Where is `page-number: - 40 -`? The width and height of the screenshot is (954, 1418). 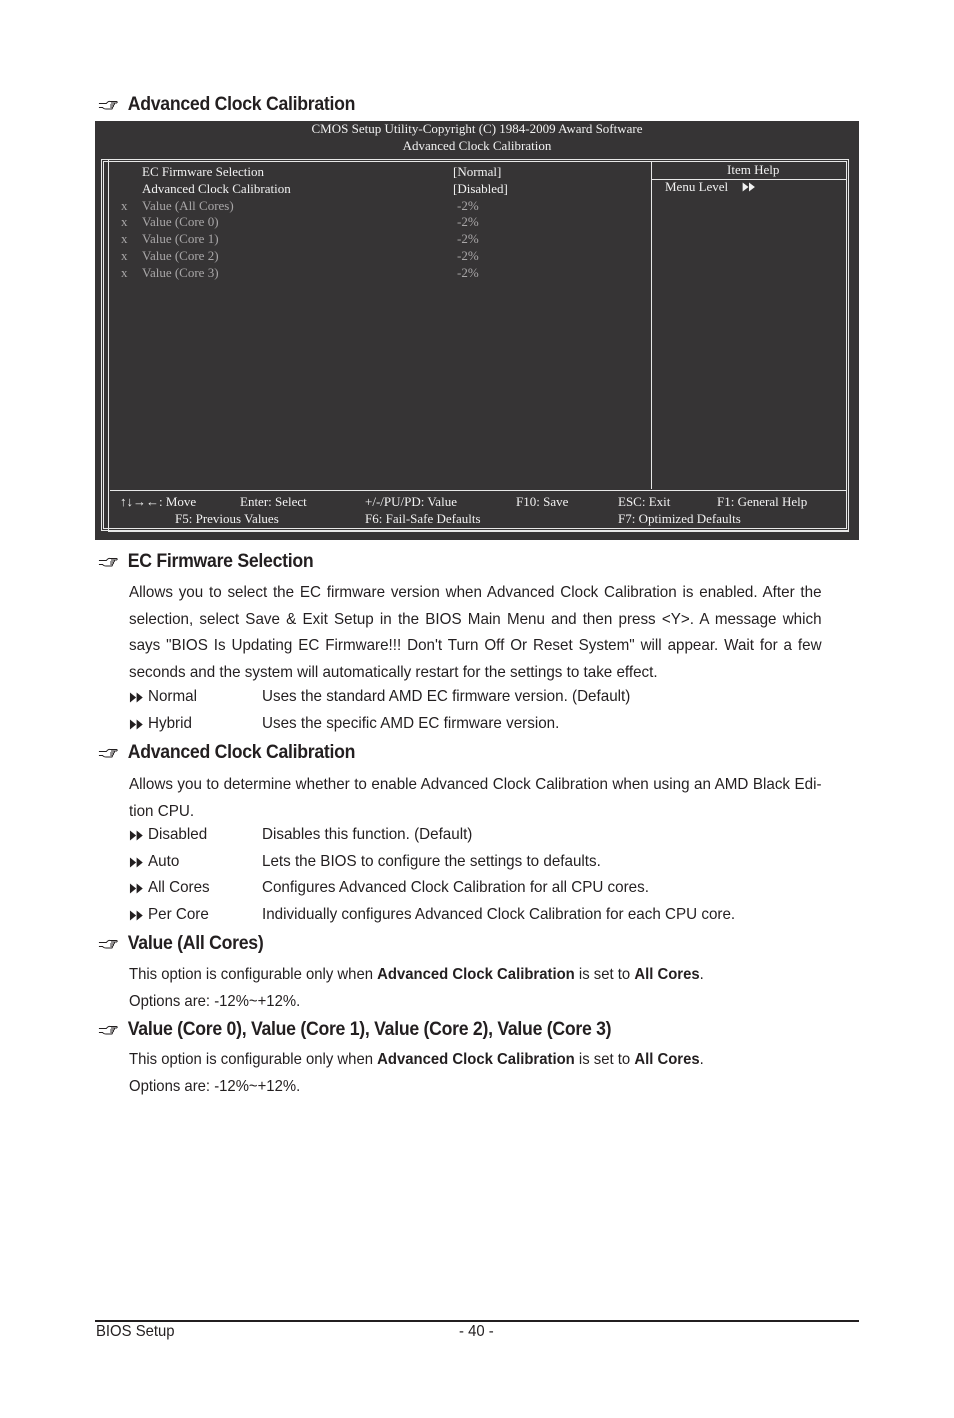
page-number: - 40 - is located at coordinates (476, 1331).